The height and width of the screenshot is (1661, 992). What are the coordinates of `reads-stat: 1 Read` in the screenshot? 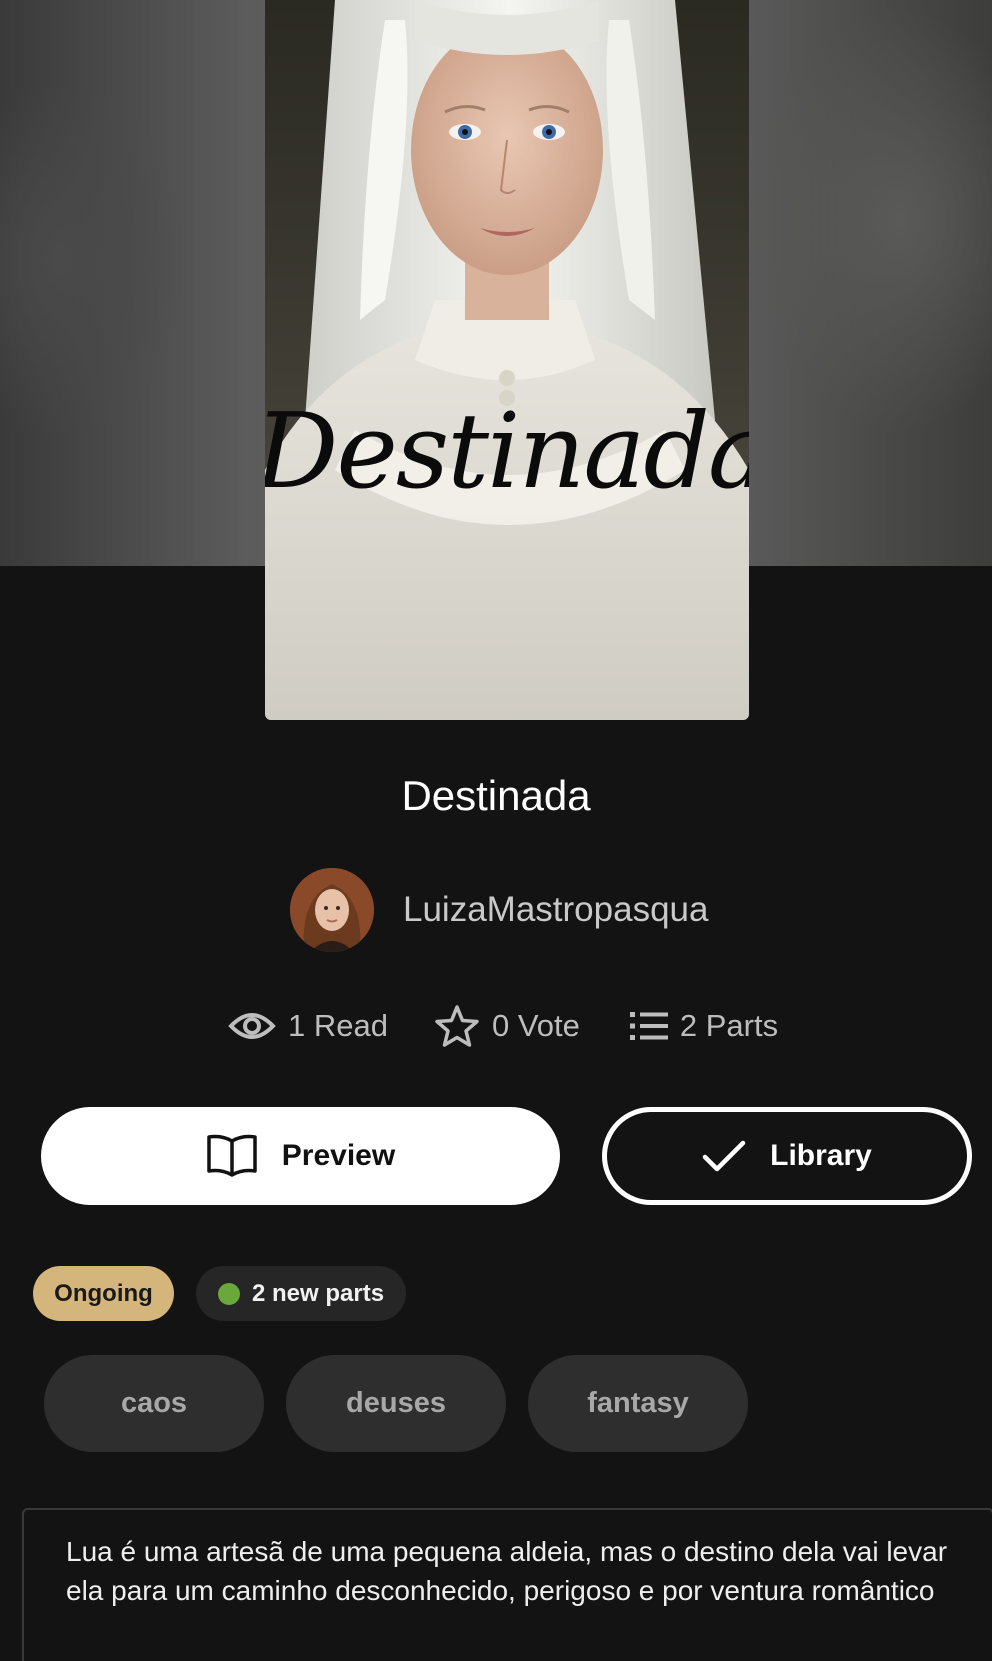 It's located at (308, 1026).